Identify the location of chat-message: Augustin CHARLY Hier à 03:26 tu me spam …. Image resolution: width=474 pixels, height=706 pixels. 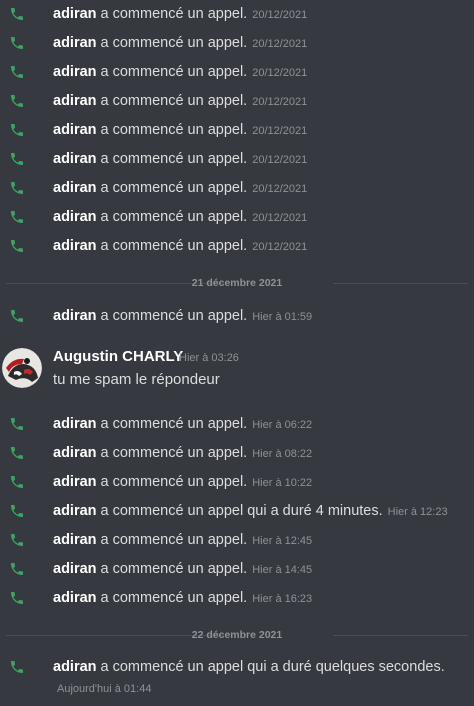
(237, 369).